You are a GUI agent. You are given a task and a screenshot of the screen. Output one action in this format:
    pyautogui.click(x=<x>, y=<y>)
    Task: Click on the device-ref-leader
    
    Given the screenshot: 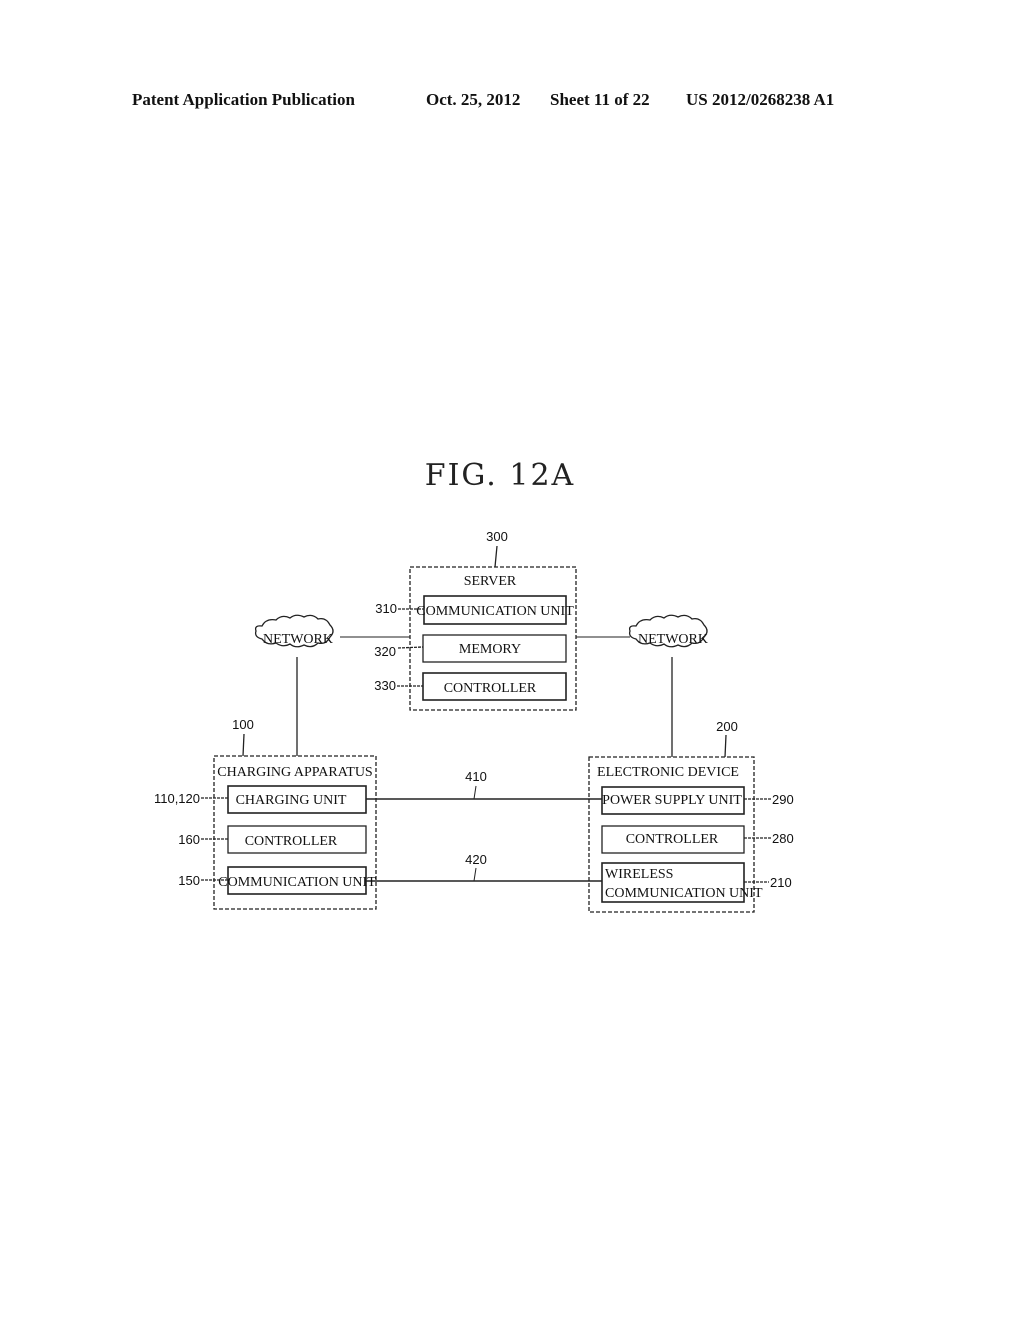 What is the action you would take?
    pyautogui.click(x=725, y=746)
    